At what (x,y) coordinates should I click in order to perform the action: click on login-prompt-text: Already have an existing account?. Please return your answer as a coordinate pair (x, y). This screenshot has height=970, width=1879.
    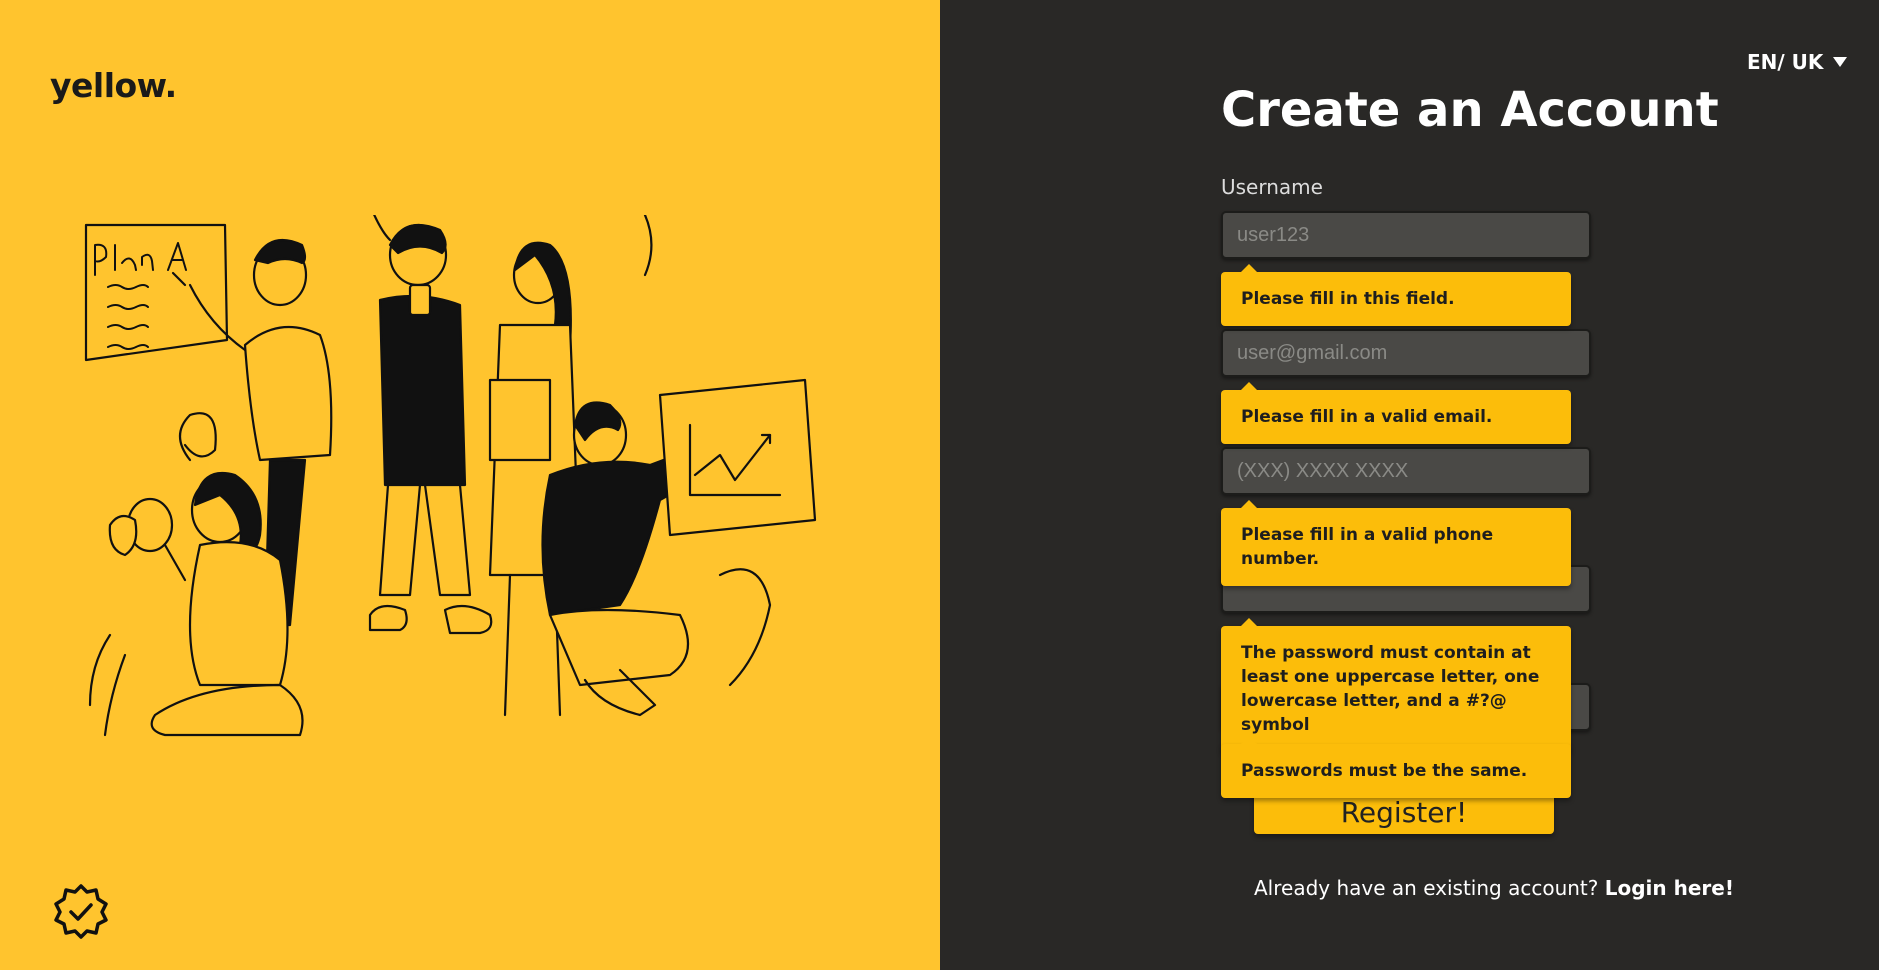
    Looking at the image, I should click on (1426, 888).